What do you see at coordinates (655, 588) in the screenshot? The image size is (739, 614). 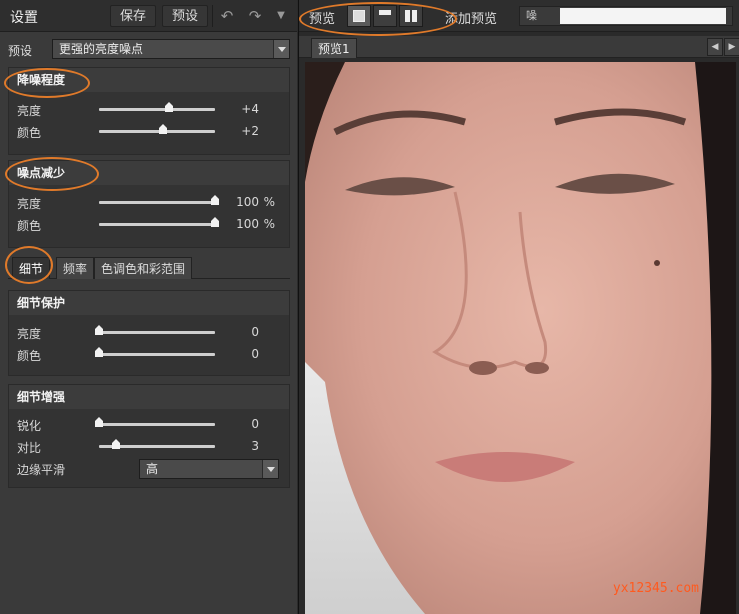 I see `watermark-text: yx12345.com` at bounding box center [655, 588].